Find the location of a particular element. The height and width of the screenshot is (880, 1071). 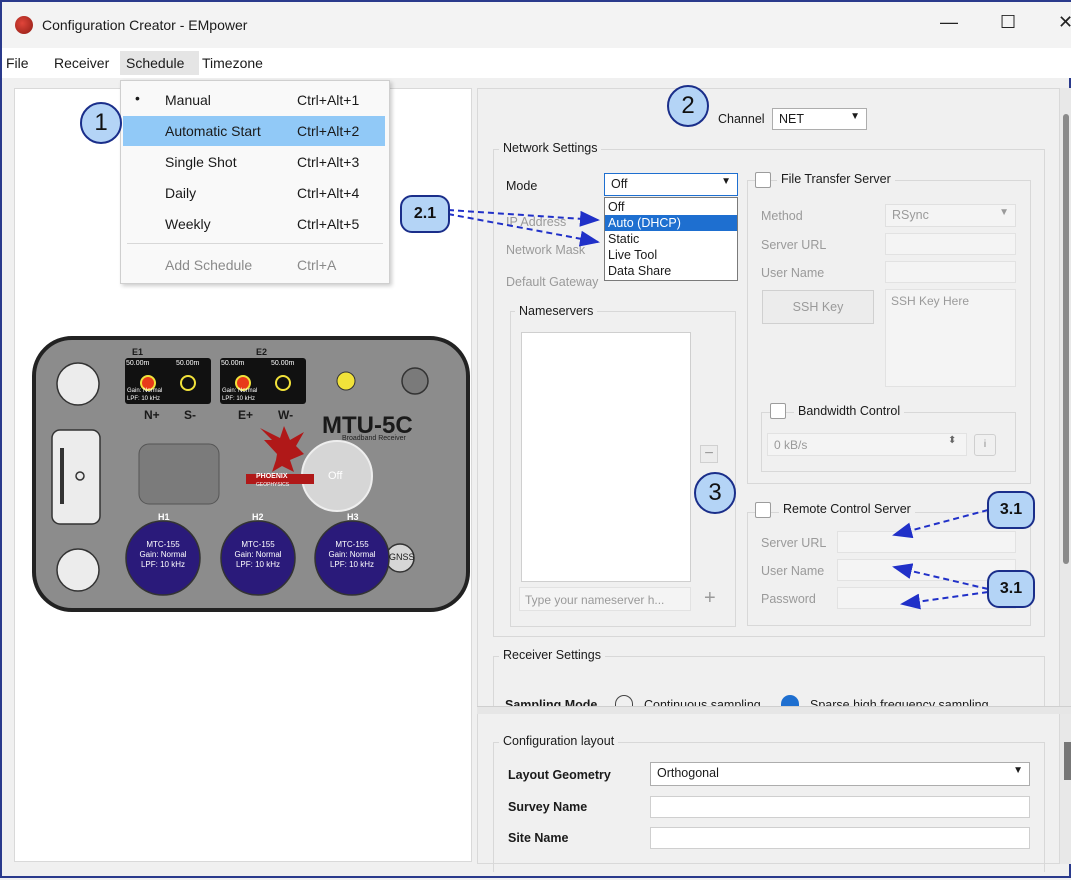

arrow-3-1-to-server-url is located at coordinates (940, 524).